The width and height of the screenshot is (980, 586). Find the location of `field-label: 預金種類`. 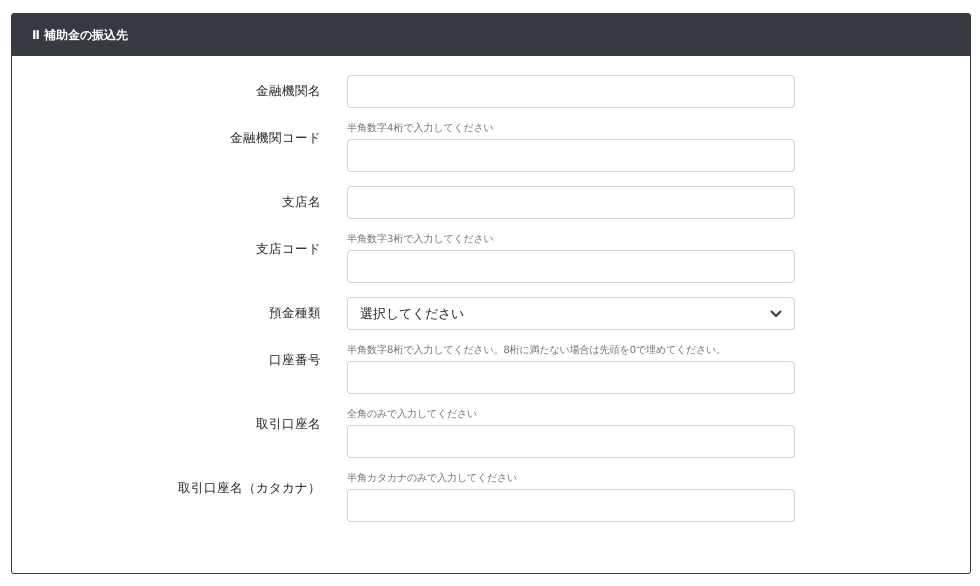

field-label: 預金種類 is located at coordinates (294, 313).